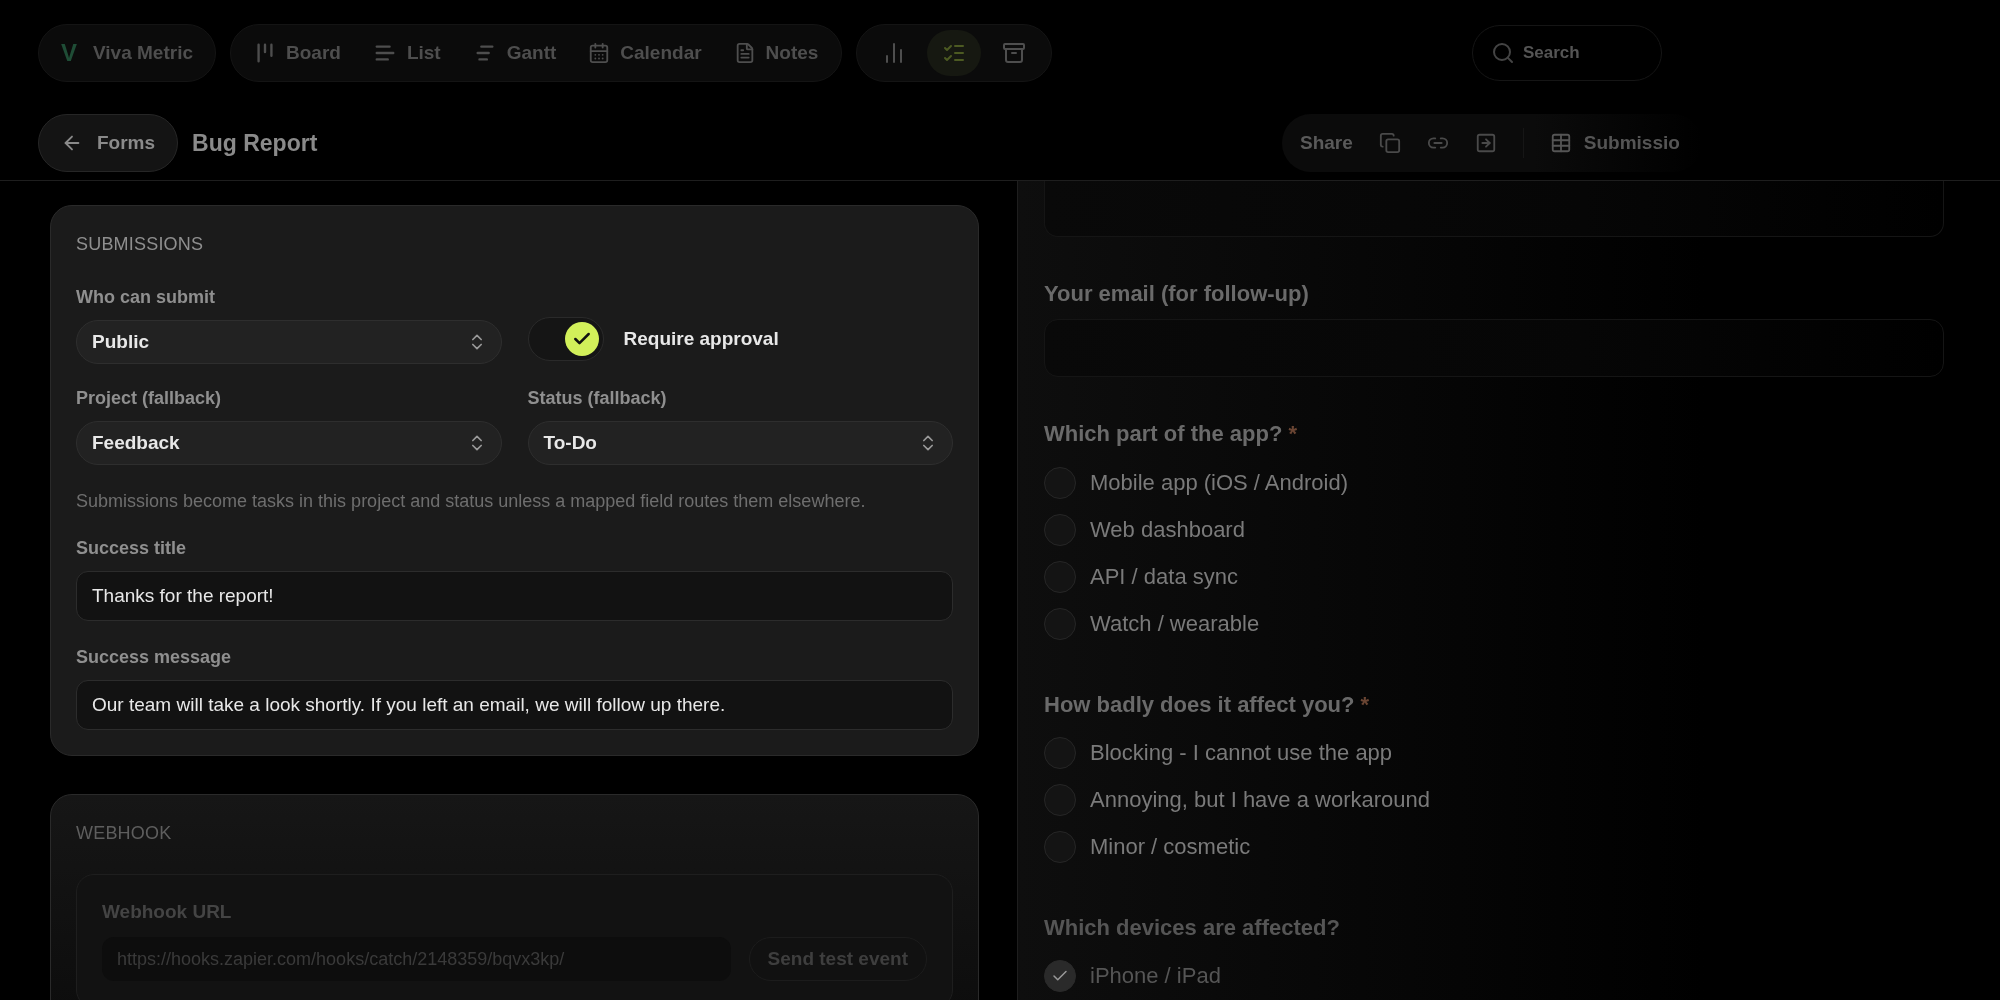 This screenshot has width=2000, height=1000. Describe the element at coordinates (514, 596) in the screenshot. I see `success-title-input: Thanks for the report!` at that location.